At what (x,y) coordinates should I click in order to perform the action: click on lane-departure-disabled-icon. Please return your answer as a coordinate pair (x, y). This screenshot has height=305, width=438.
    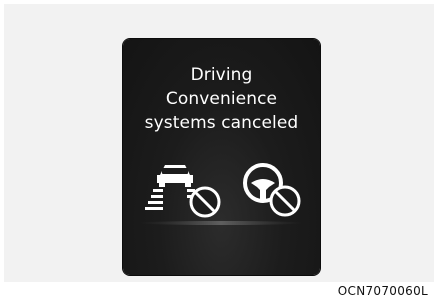
    Looking at the image, I should click on (183, 191).